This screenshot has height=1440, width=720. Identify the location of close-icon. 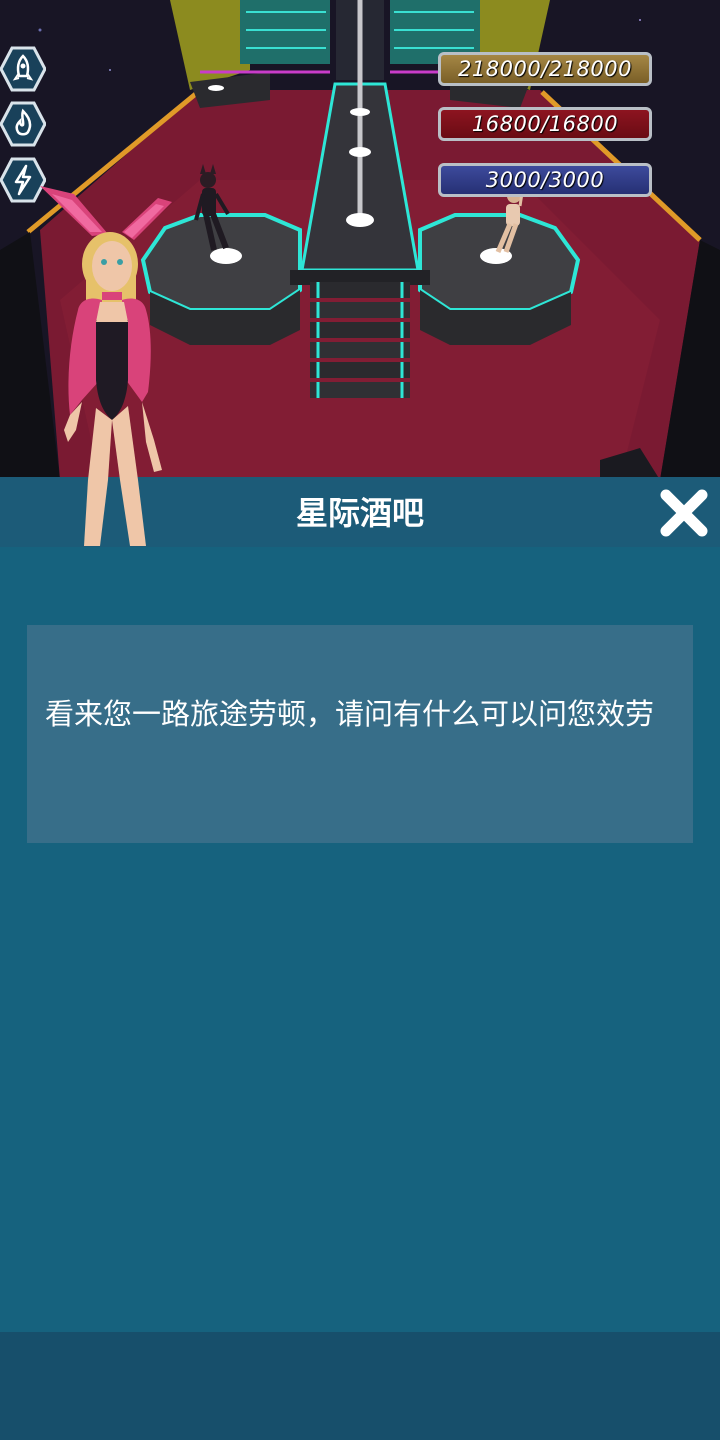
(684, 513).